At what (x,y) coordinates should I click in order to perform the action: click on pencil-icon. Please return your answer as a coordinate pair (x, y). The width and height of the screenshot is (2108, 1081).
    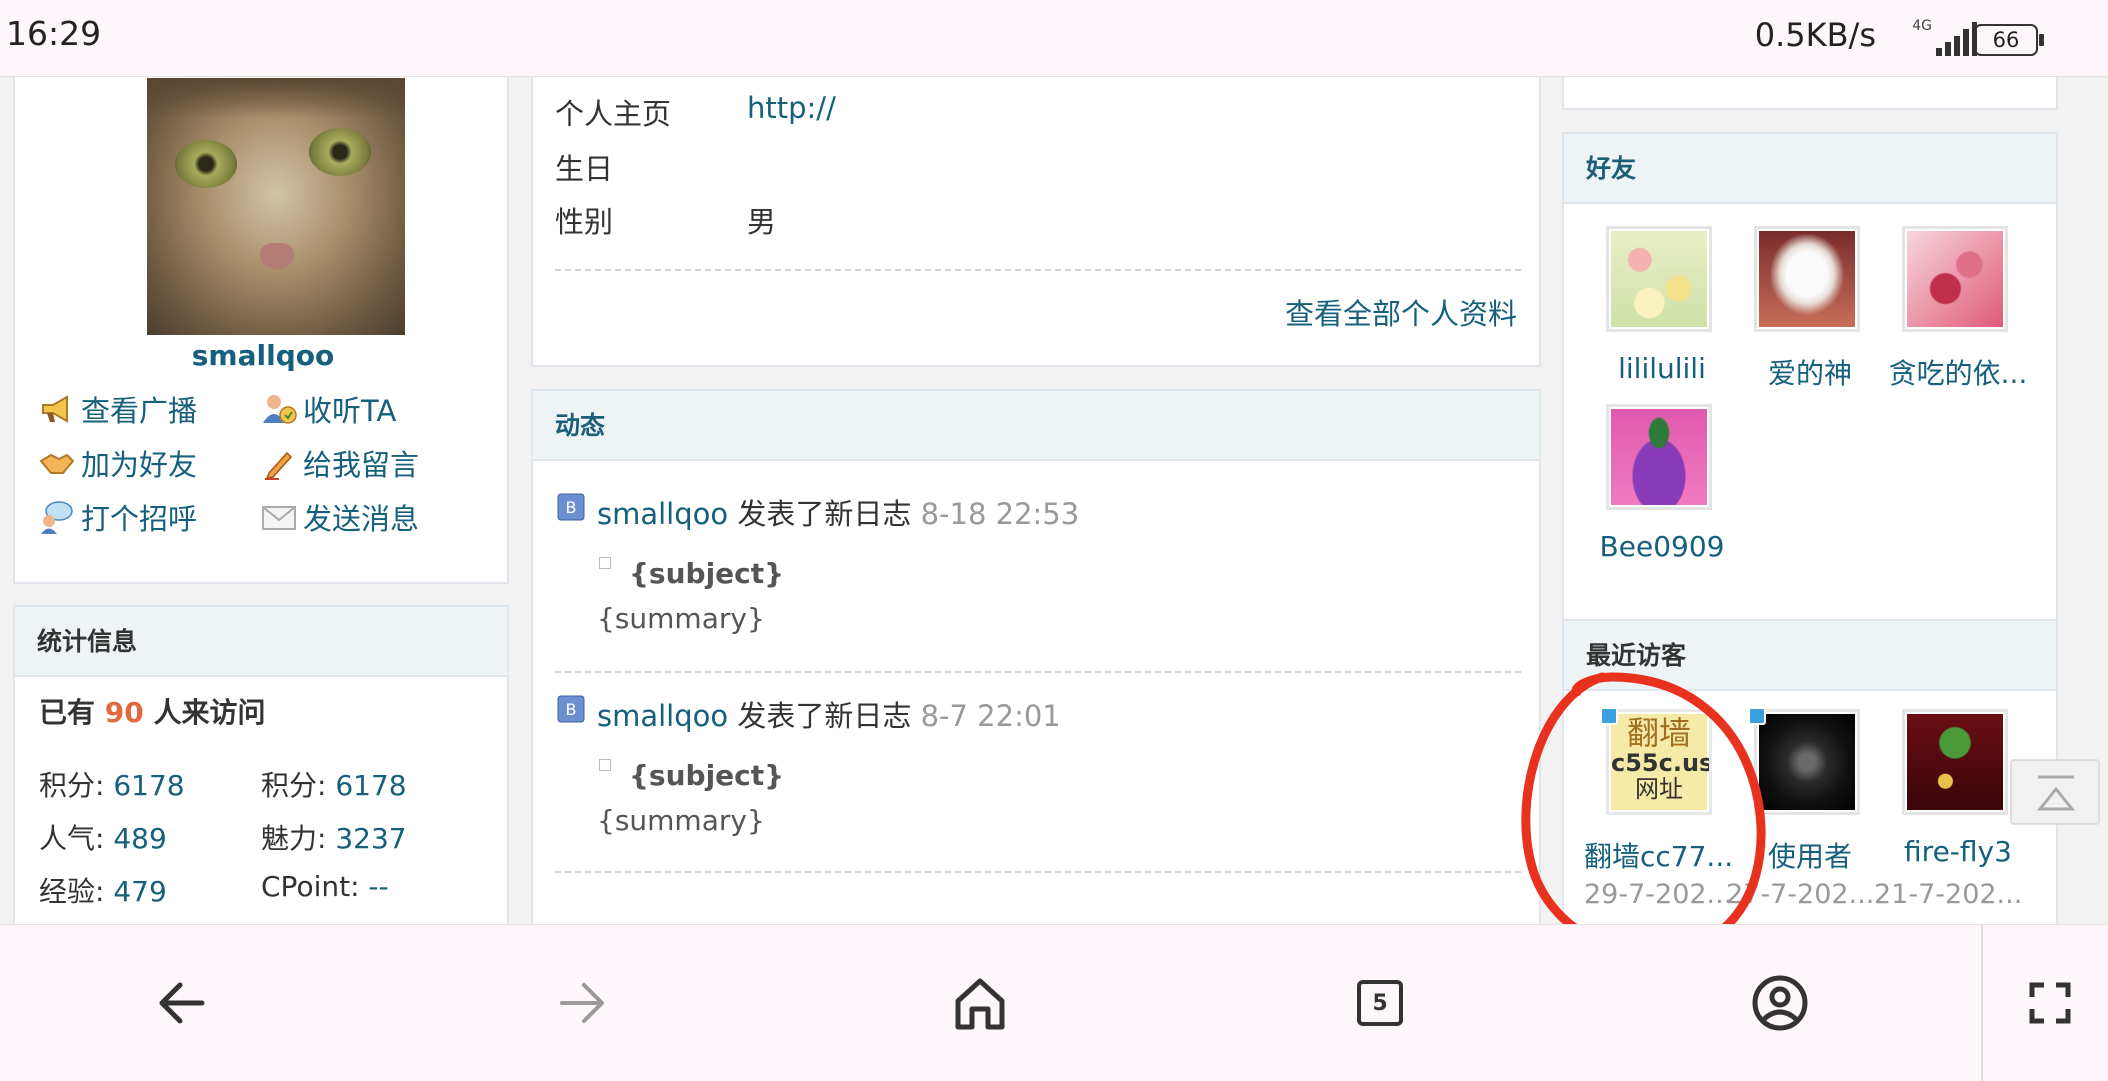
    Looking at the image, I should click on (279, 465).